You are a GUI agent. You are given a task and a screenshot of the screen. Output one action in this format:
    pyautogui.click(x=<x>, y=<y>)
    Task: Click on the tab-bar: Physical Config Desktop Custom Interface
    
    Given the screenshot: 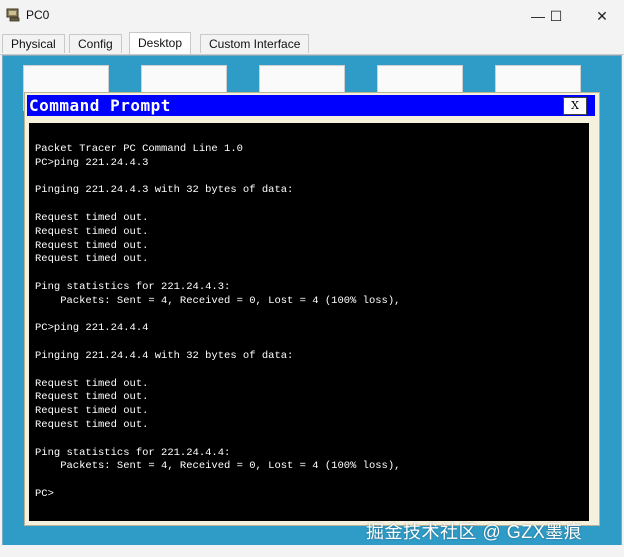 What is the action you would take?
    pyautogui.click(x=312, y=43)
    